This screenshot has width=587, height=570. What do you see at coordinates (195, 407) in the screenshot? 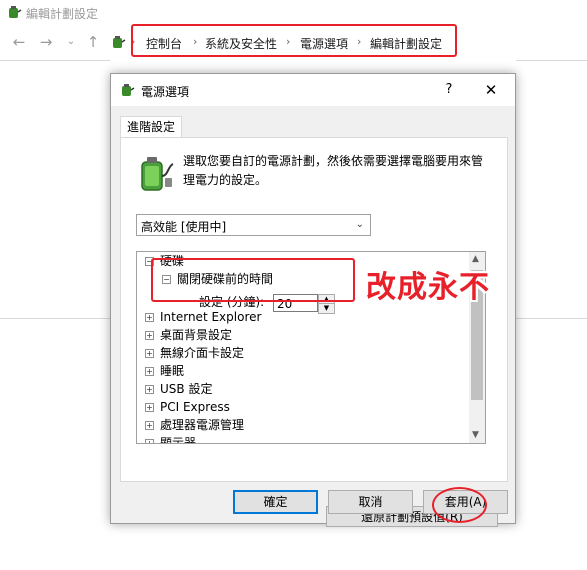
I see `tree-item-label: PCI Express` at bounding box center [195, 407].